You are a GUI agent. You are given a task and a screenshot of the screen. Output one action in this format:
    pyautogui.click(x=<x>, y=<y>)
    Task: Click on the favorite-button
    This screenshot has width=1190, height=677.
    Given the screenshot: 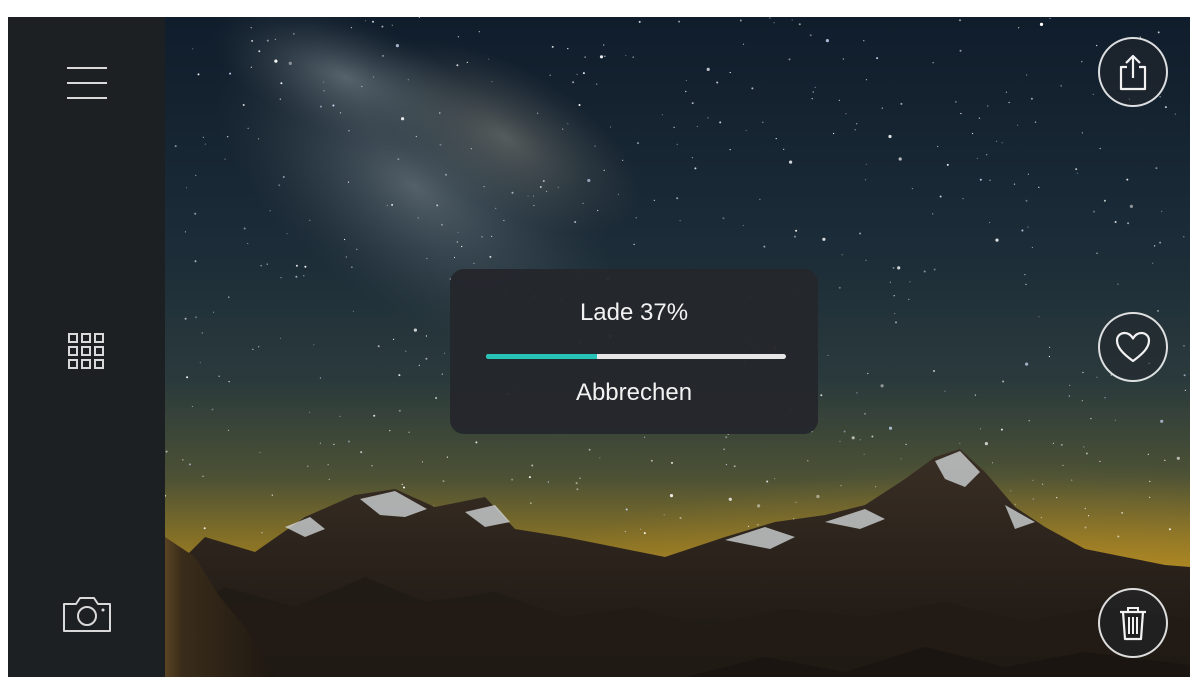 What is the action you would take?
    pyautogui.click(x=1133, y=347)
    